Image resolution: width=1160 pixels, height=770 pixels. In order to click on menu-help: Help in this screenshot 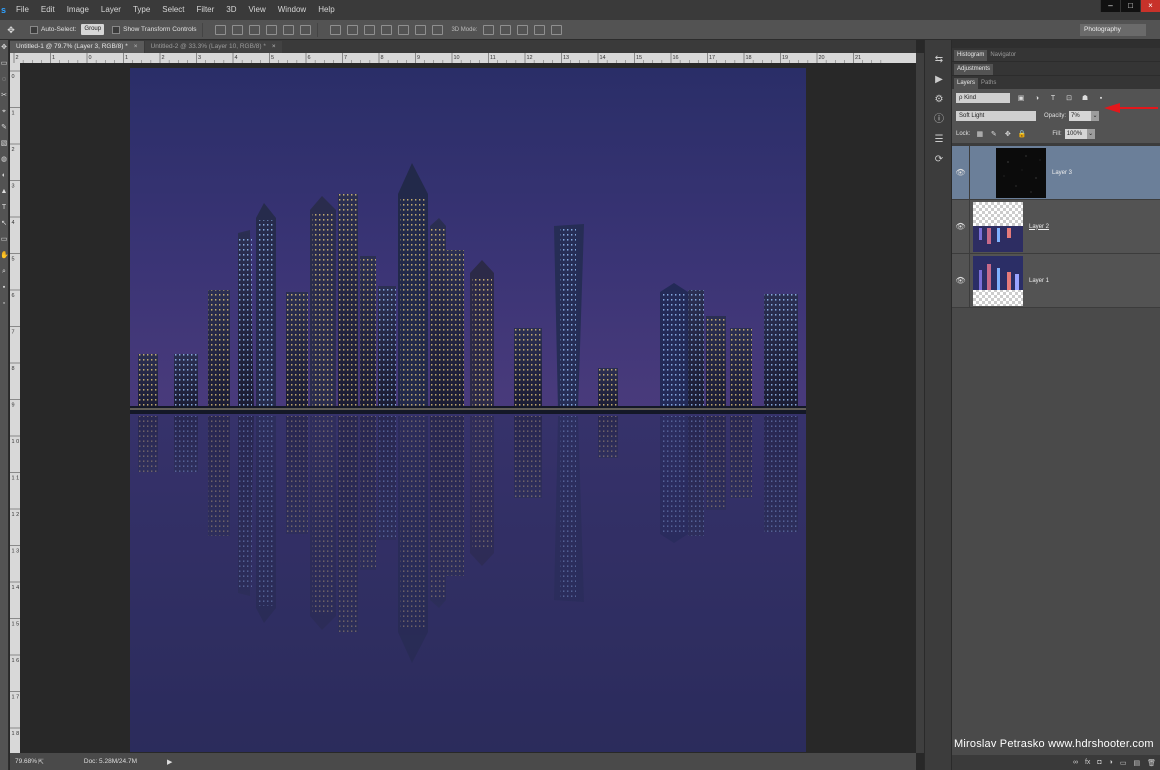, I will do `click(326, 10)`.